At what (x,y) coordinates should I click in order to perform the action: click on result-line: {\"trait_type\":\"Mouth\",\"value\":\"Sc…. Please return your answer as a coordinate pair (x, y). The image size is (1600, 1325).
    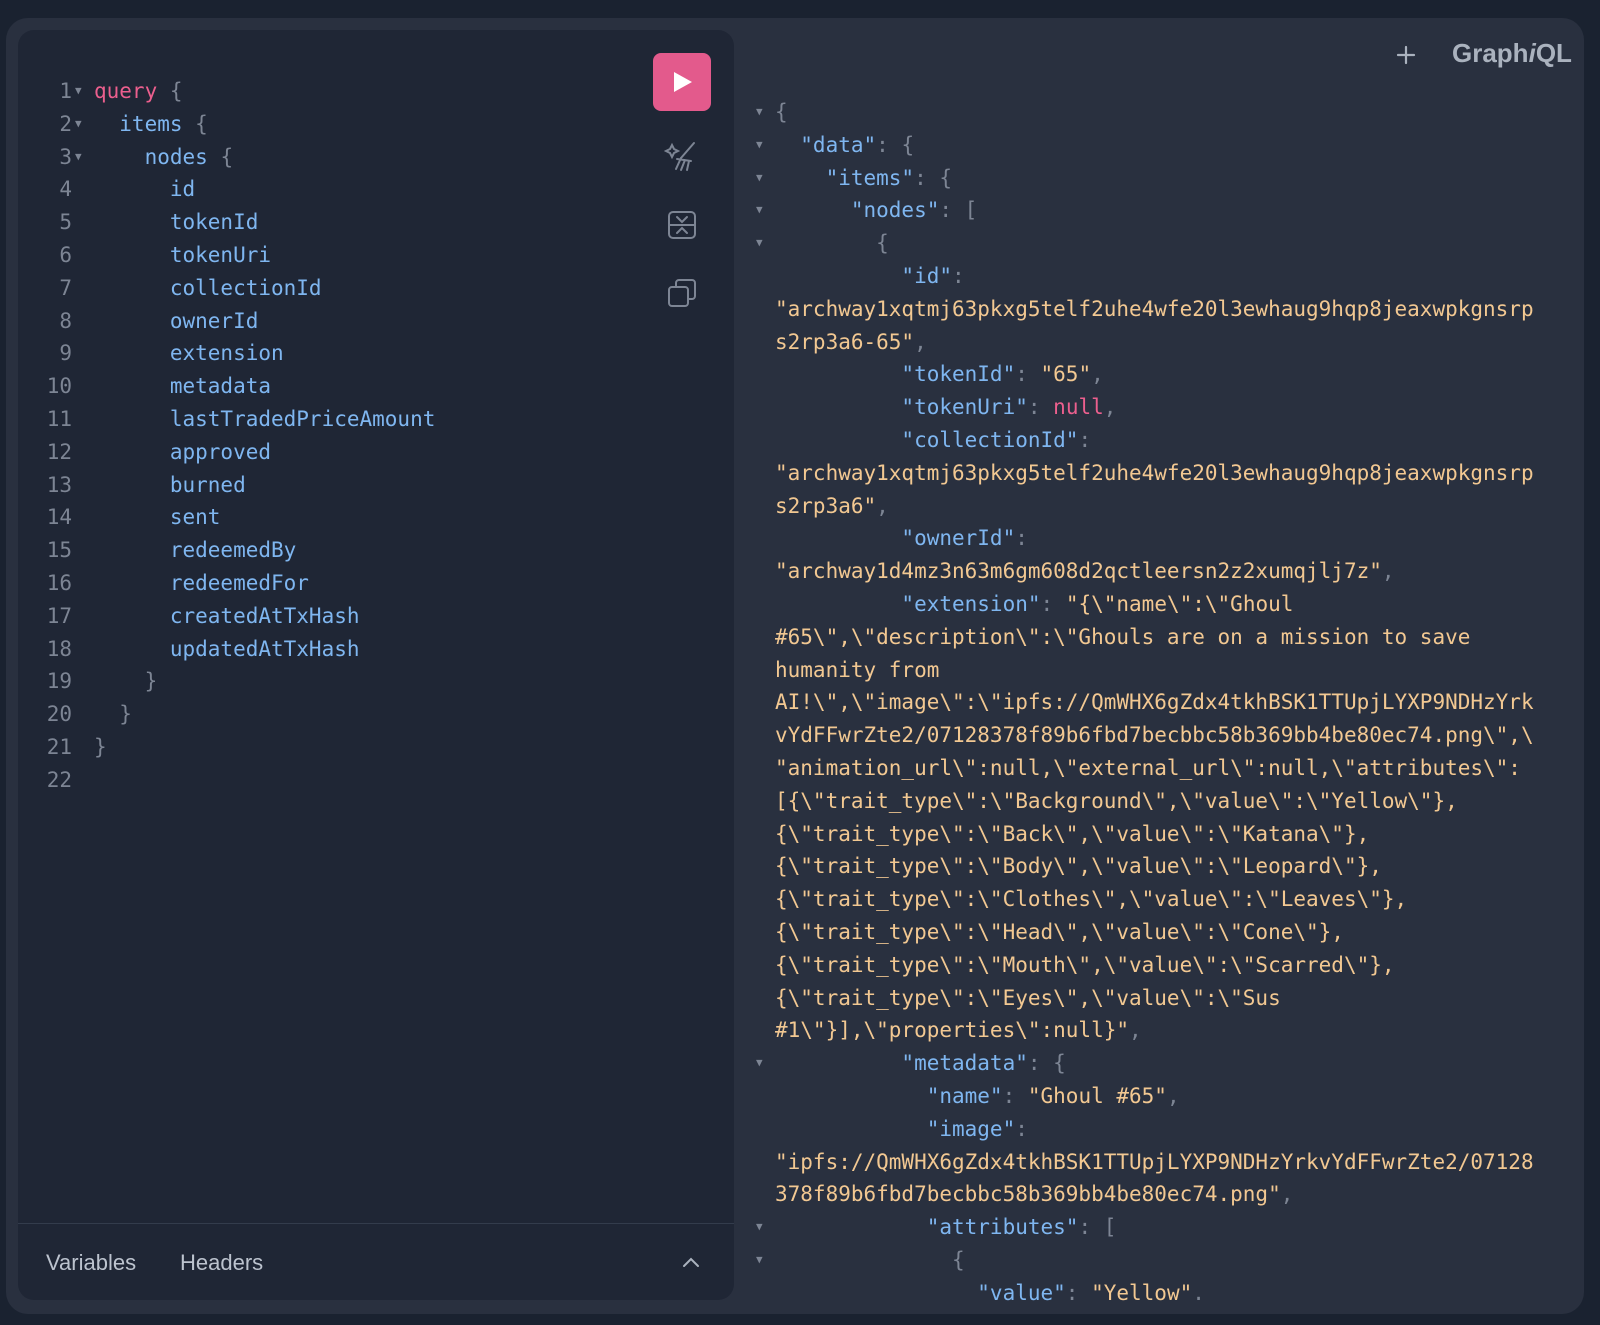
    Looking at the image, I should click on (1159, 965).